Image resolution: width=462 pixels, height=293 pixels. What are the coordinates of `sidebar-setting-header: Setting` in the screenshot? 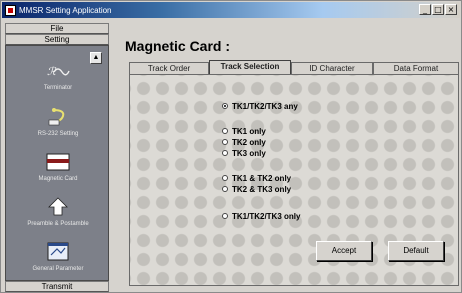 It's located at (57, 39).